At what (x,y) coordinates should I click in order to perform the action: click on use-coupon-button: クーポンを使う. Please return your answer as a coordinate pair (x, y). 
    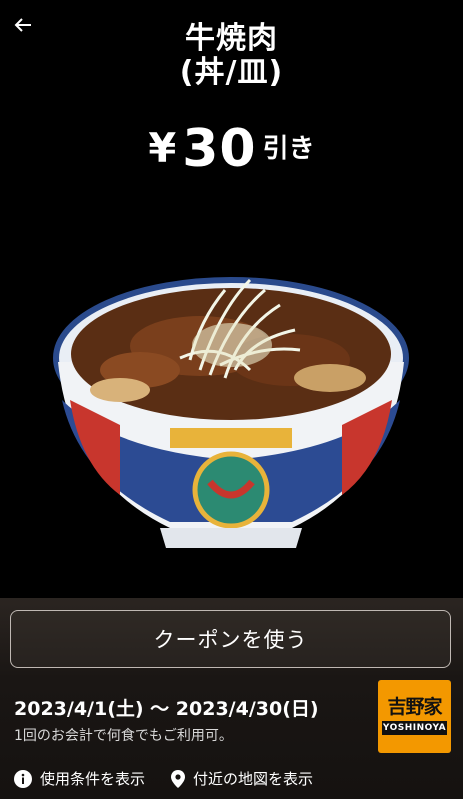
    Looking at the image, I should click on (230, 639).